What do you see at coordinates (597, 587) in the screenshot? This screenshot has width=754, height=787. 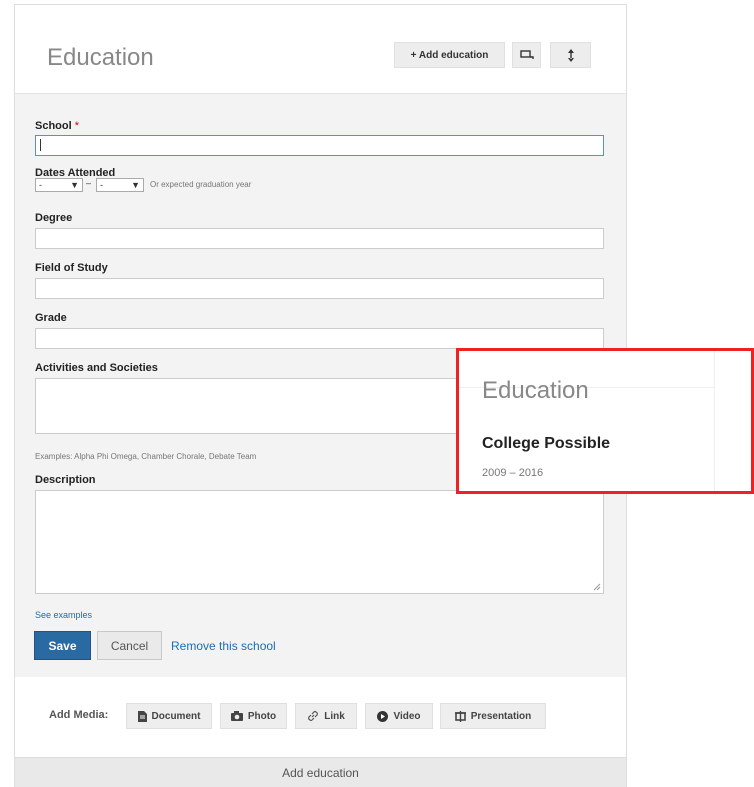 I see `resize-handle-icon` at bounding box center [597, 587].